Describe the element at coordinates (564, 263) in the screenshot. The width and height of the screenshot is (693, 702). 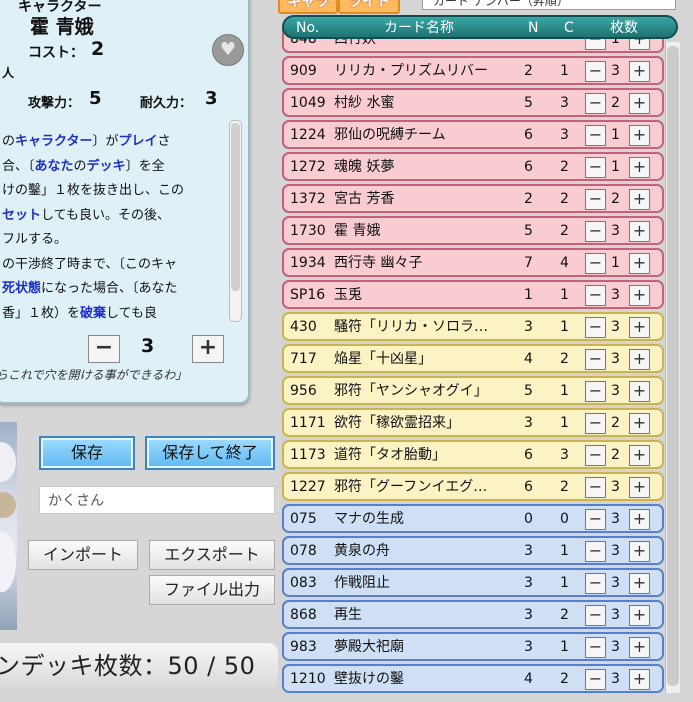
I see `card-c-value: 4` at that location.